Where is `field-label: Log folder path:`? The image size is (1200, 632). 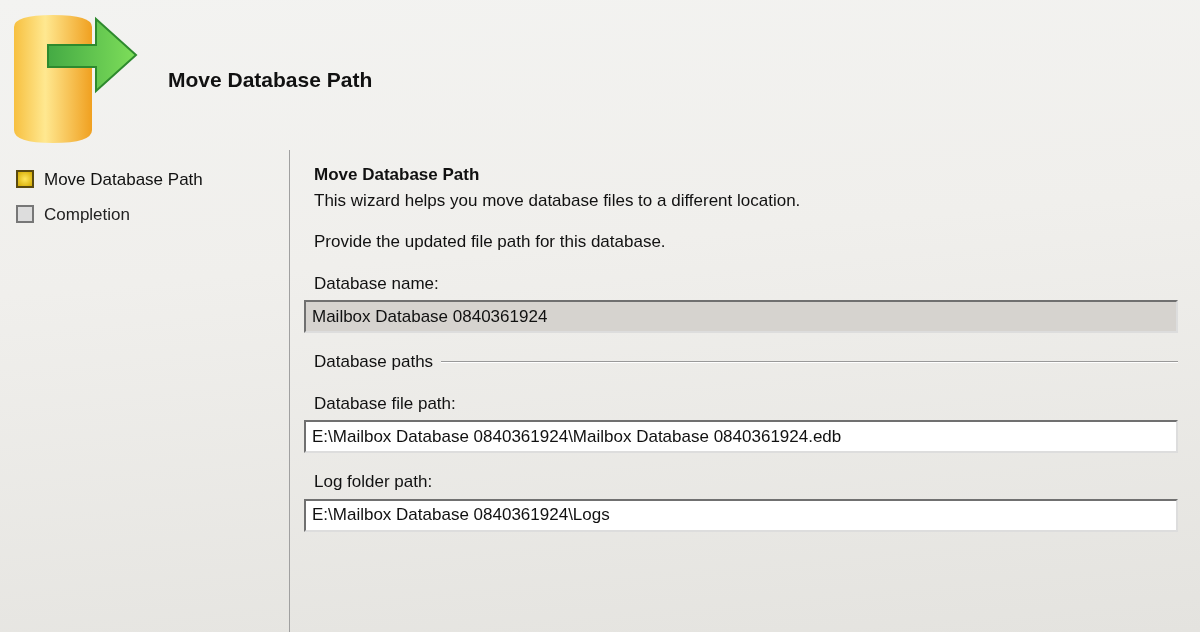
field-label: Log folder path: is located at coordinates (374, 482).